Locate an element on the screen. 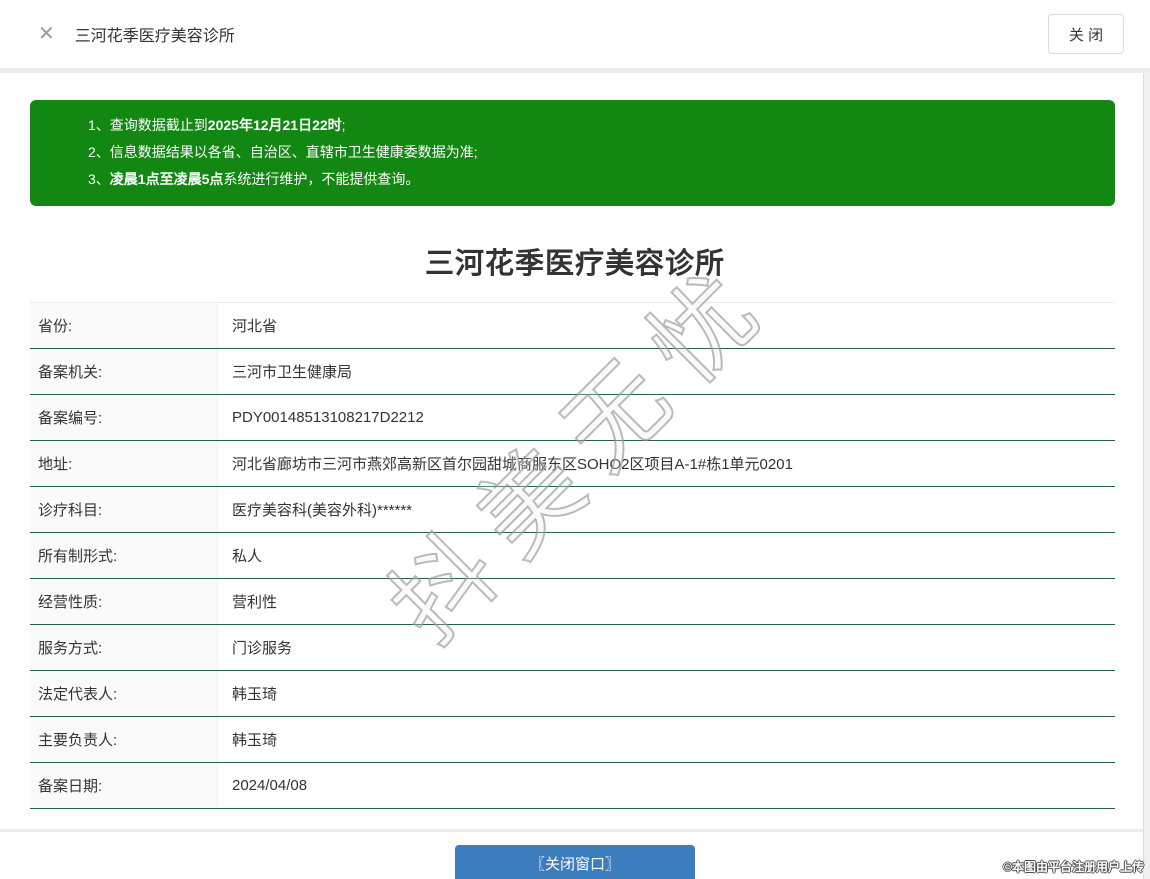  row-label: 主要负责人: is located at coordinates (124, 739).